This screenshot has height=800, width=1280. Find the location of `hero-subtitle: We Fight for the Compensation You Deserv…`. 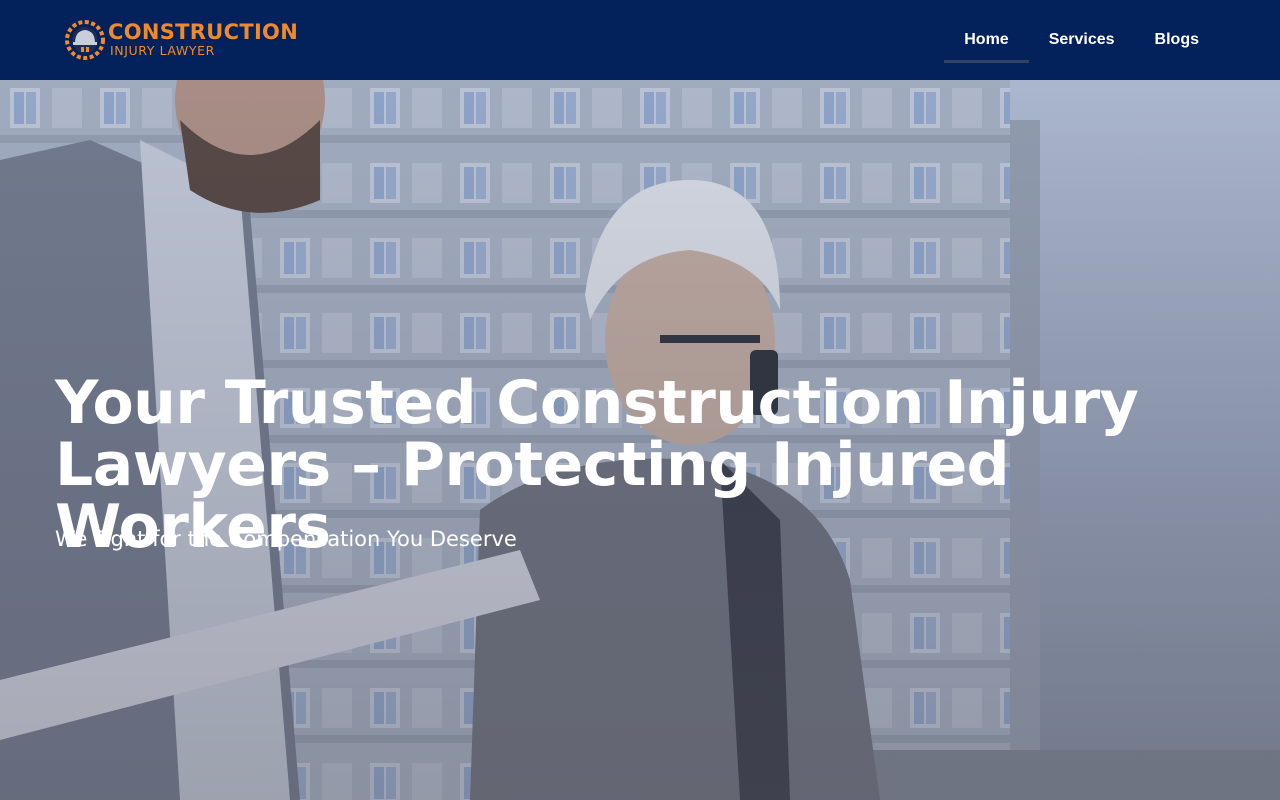

hero-subtitle: We Fight for the Compensation You Deserv… is located at coordinates (286, 539).